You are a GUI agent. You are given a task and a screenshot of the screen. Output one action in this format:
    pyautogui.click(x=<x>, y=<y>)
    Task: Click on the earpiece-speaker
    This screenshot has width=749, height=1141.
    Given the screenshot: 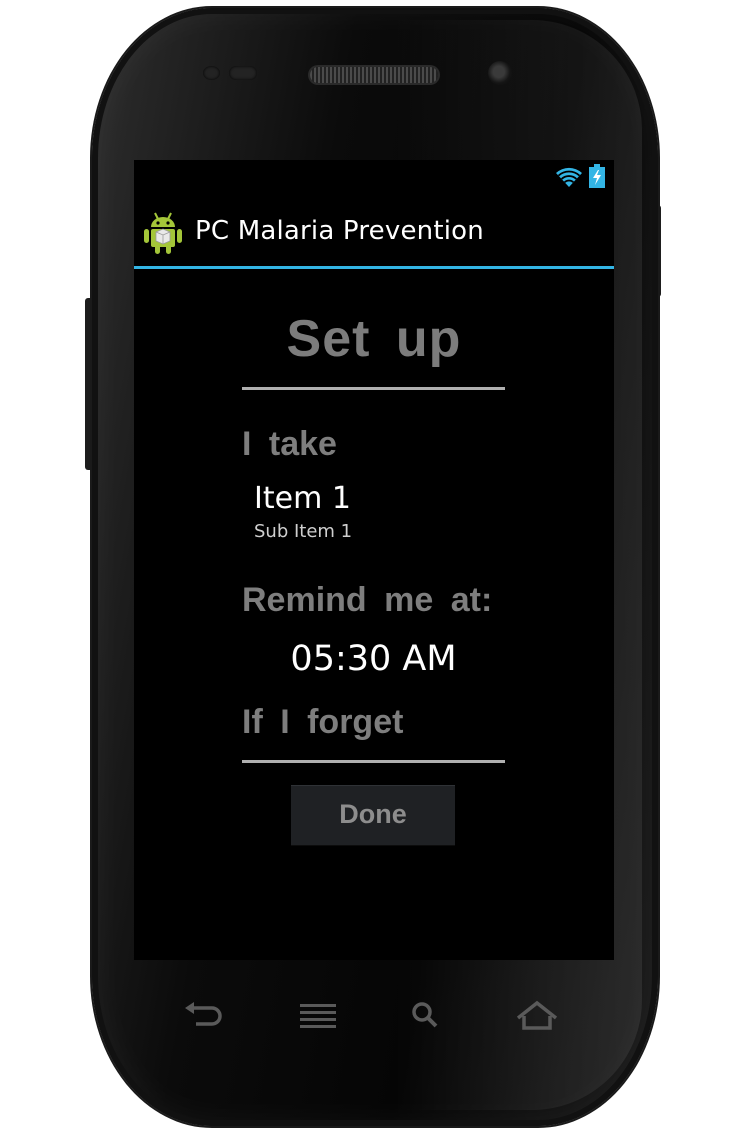 What is the action you would take?
    pyautogui.click(x=374, y=75)
    